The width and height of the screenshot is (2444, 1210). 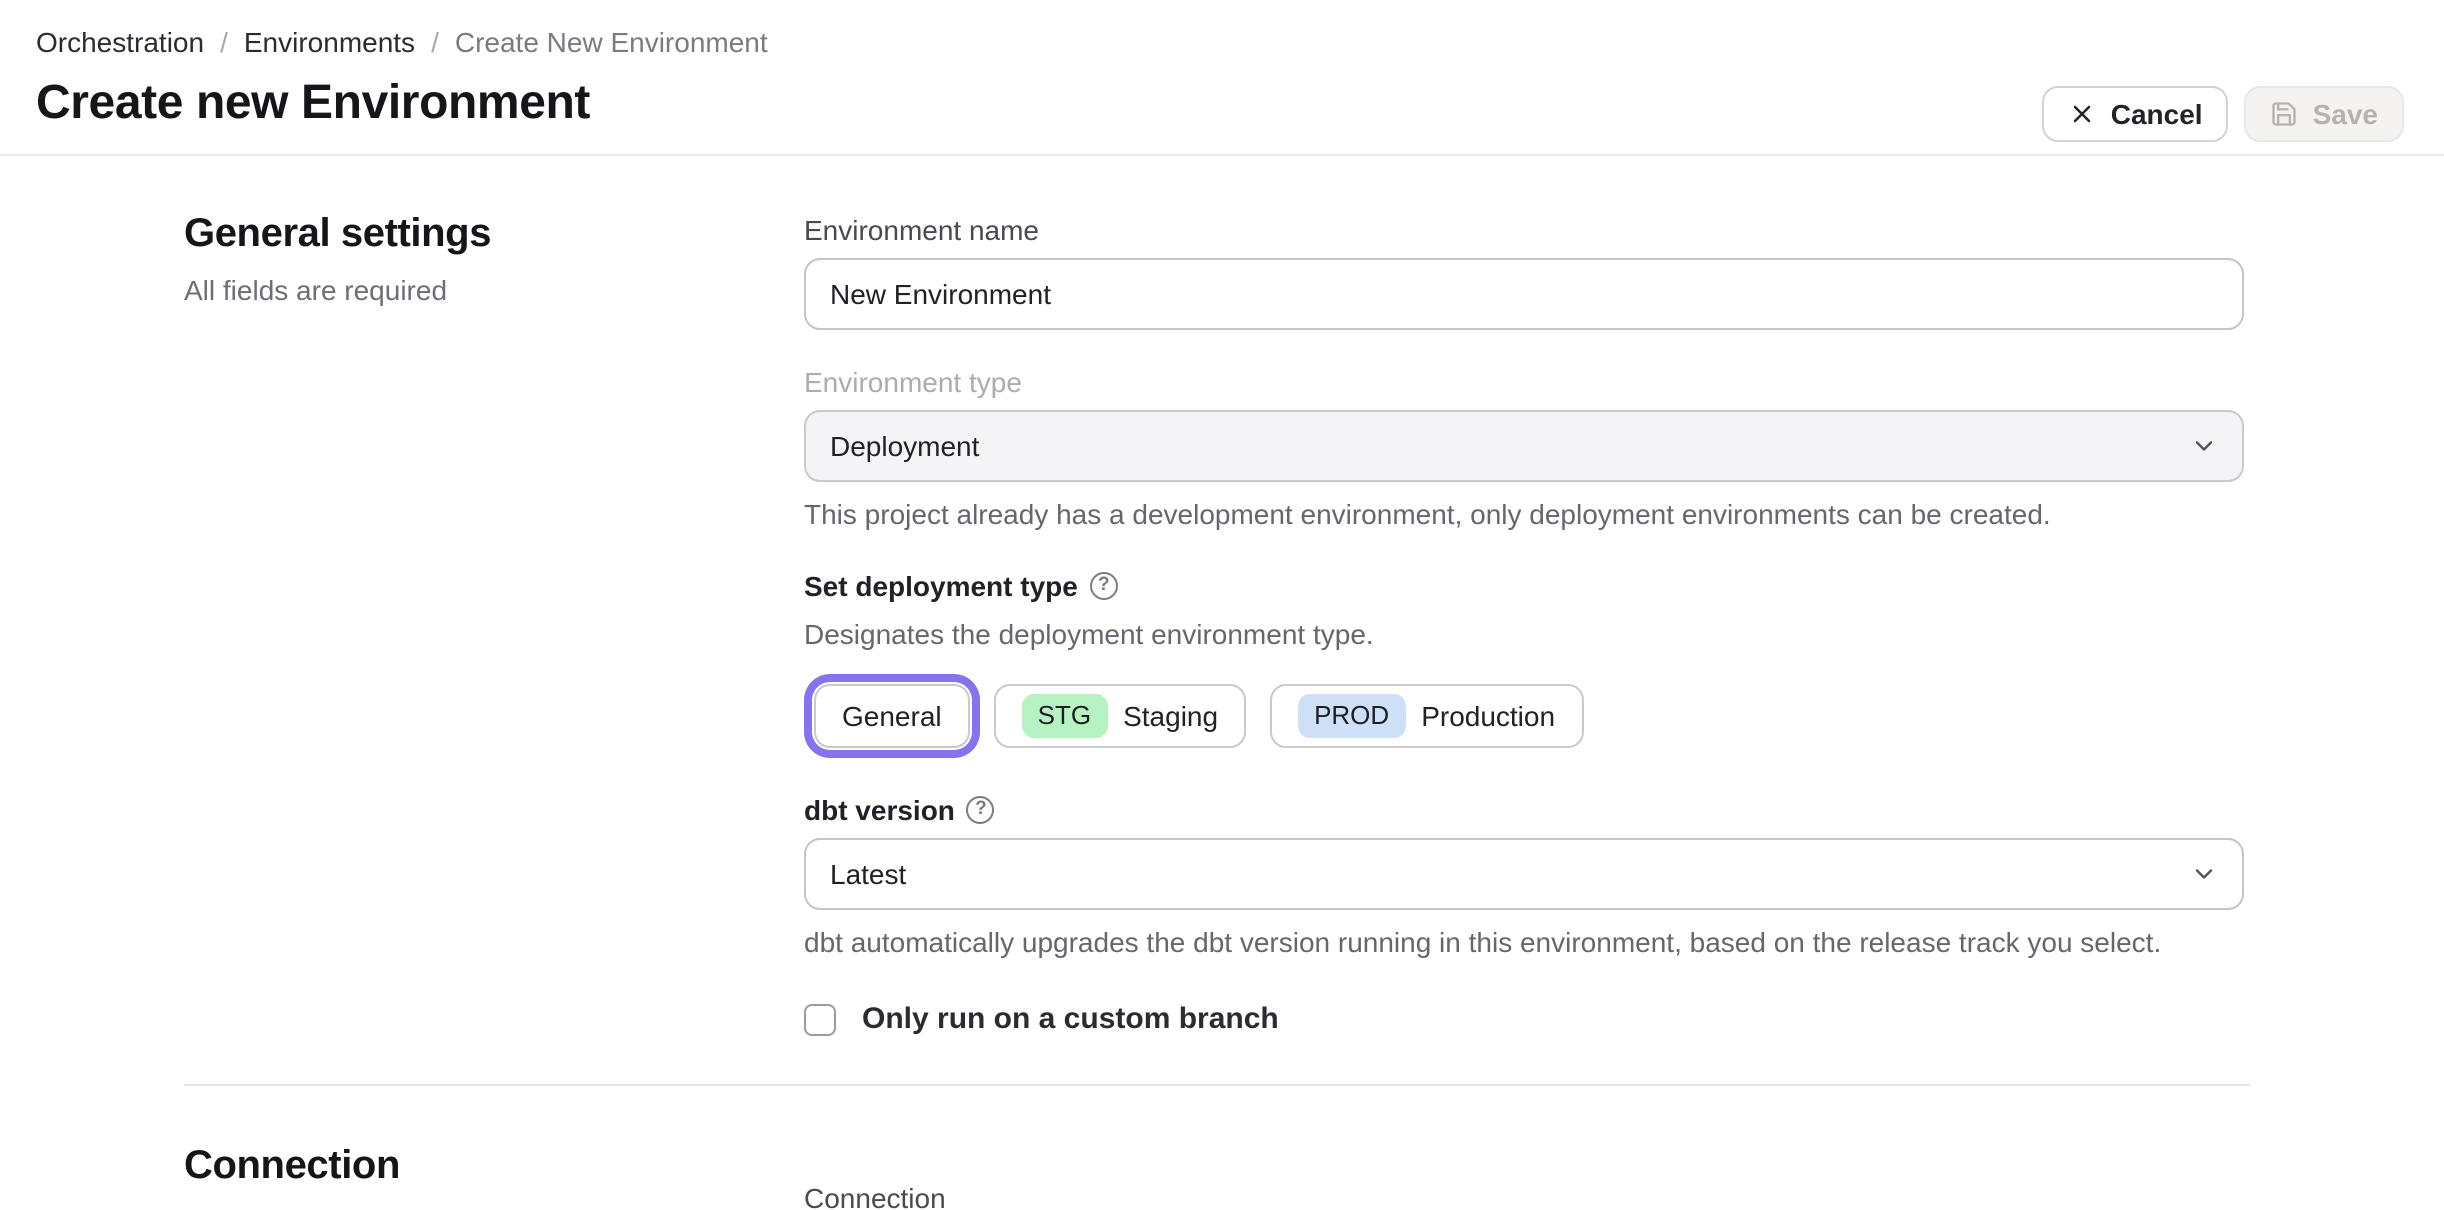 I want to click on breadcrumb-current: Create New Environment, so click(x=611, y=42).